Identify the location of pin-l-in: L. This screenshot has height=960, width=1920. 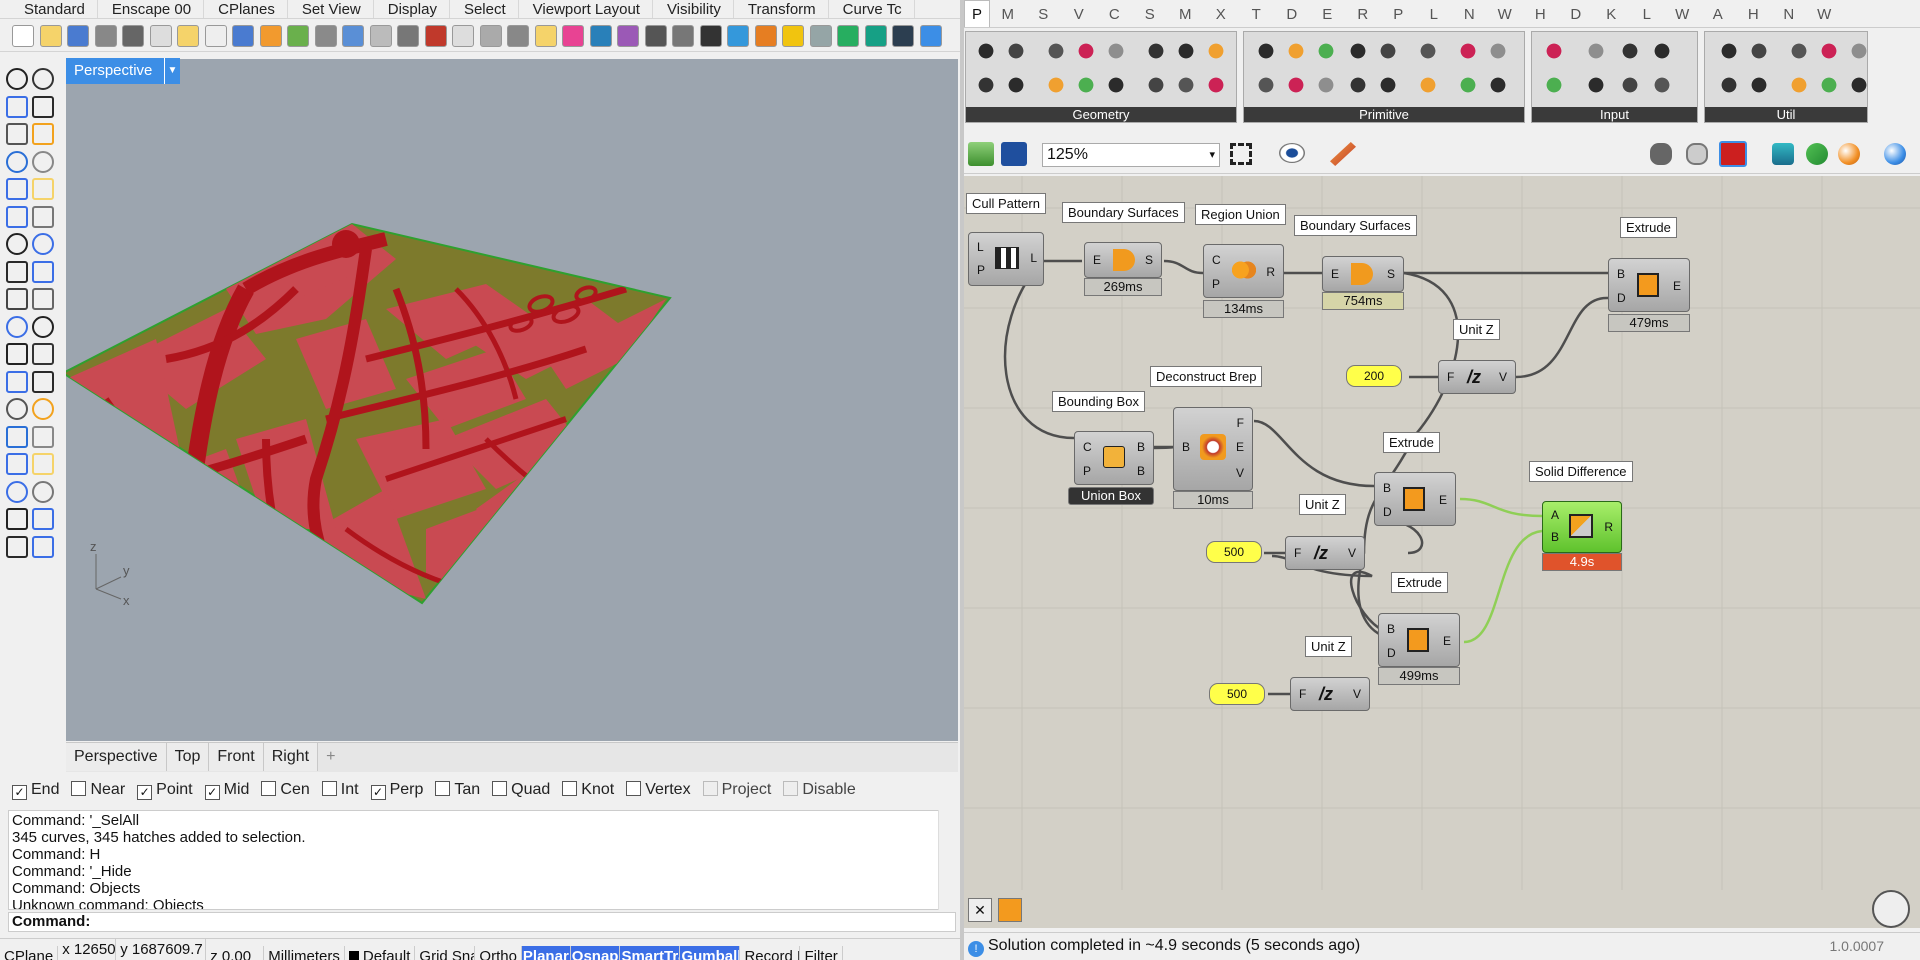
(980, 247).